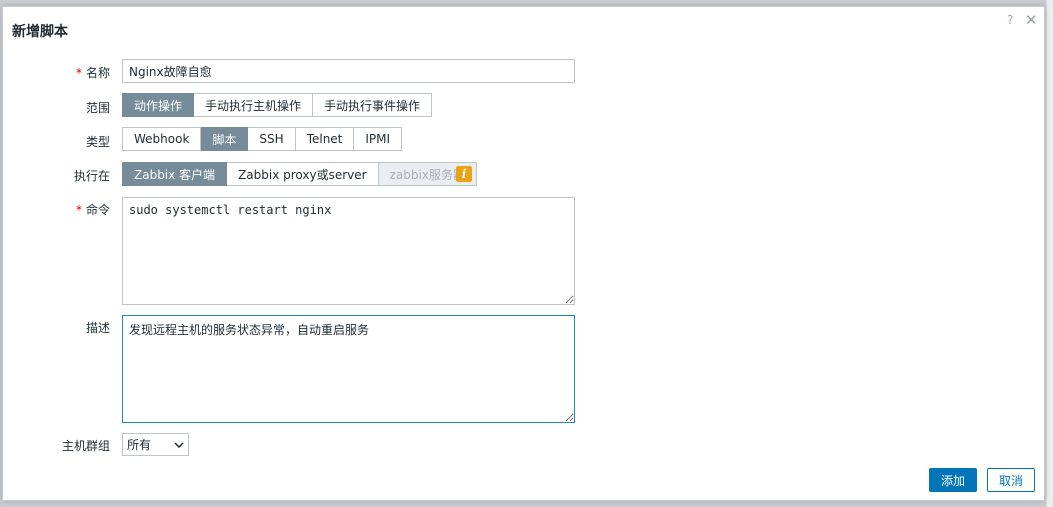  What do you see at coordinates (303, 174) in the screenshot?
I see `execute-on-option-proxy-server: Zabbix proxy或server` at bounding box center [303, 174].